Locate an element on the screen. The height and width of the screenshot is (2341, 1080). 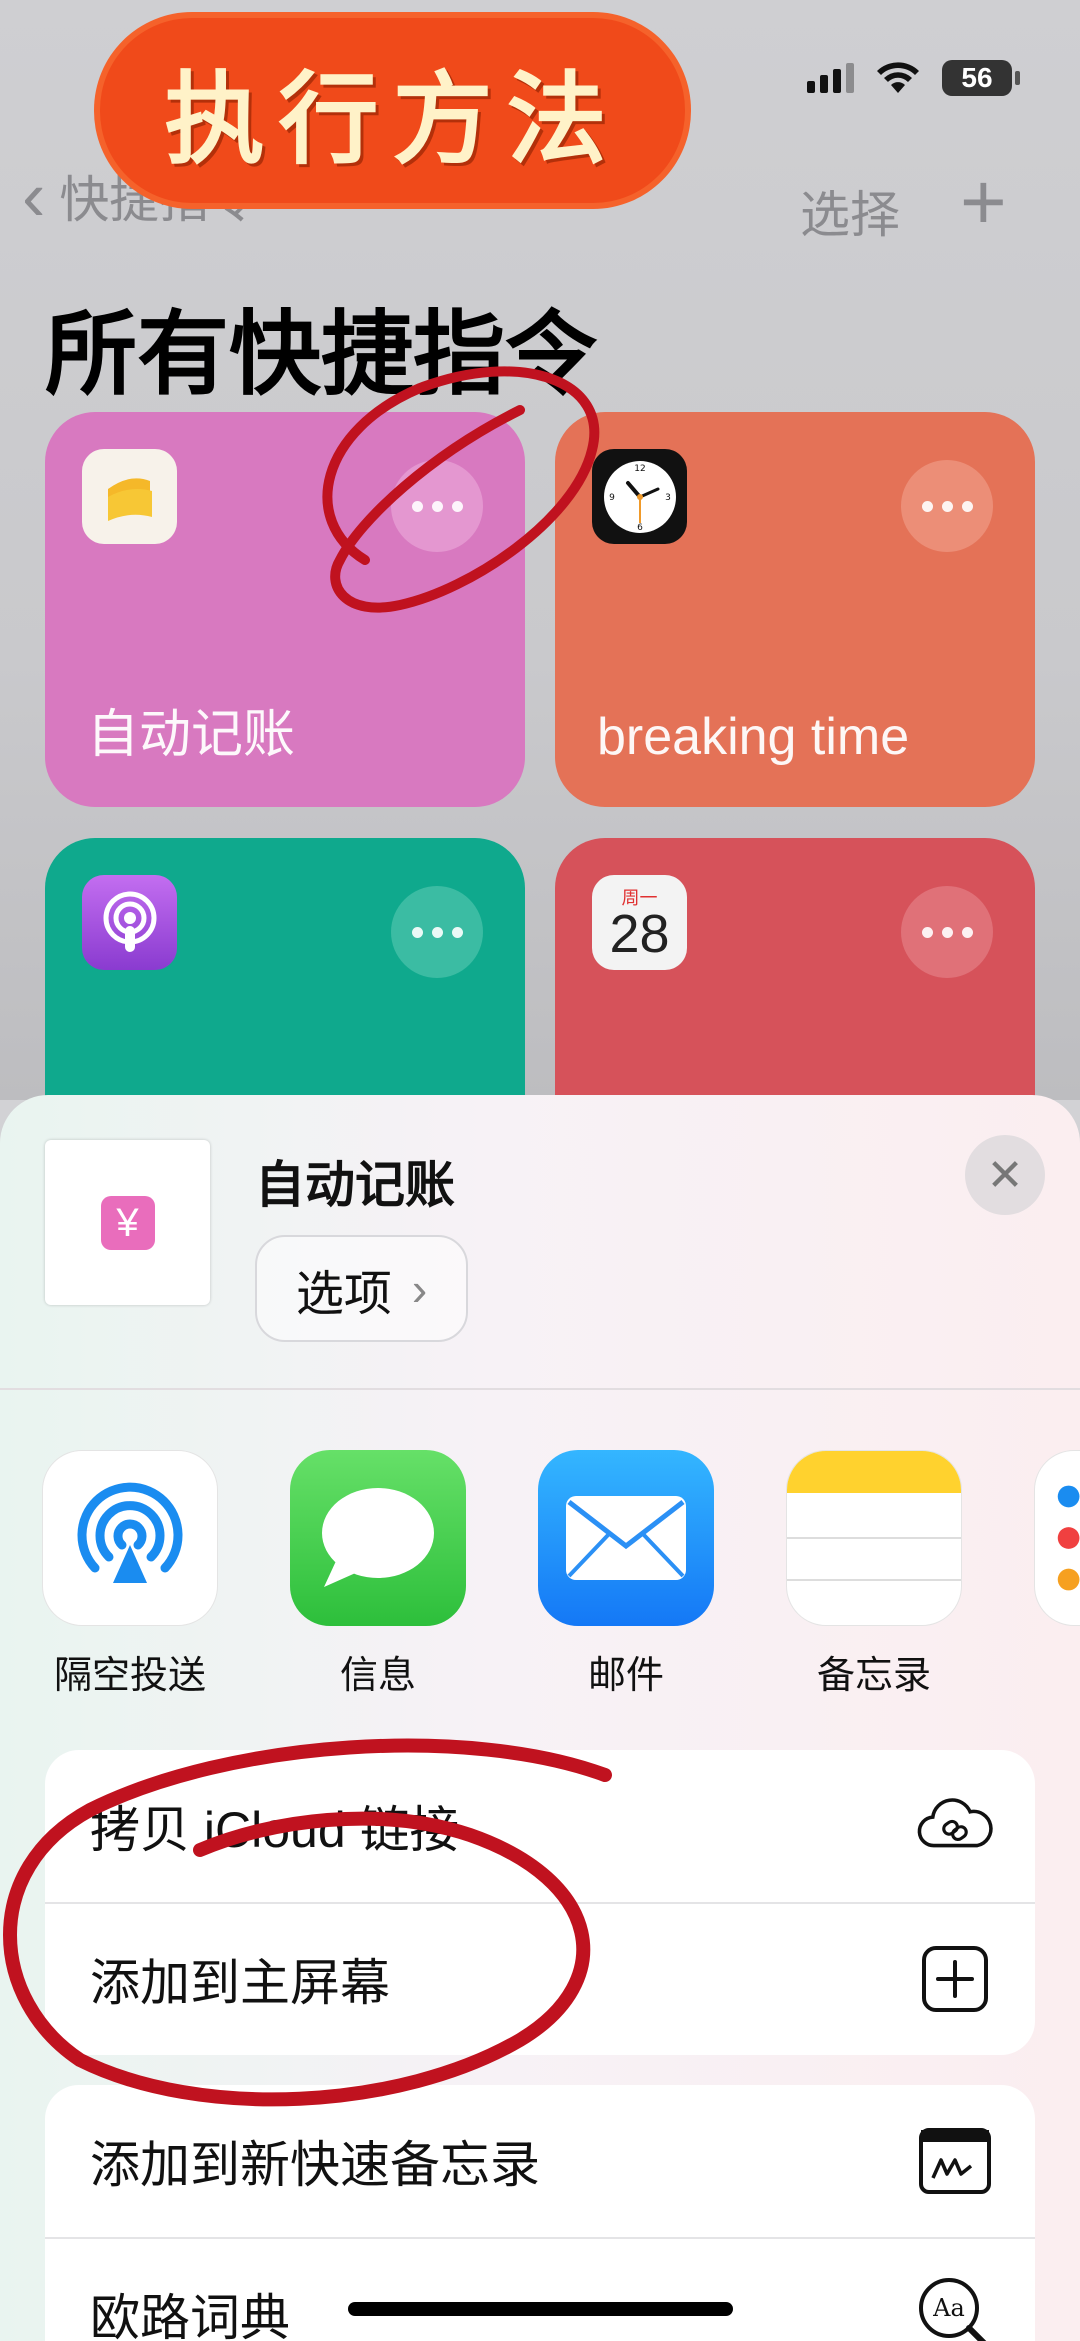
add-shortcut-button: + is located at coordinates (983, 202).